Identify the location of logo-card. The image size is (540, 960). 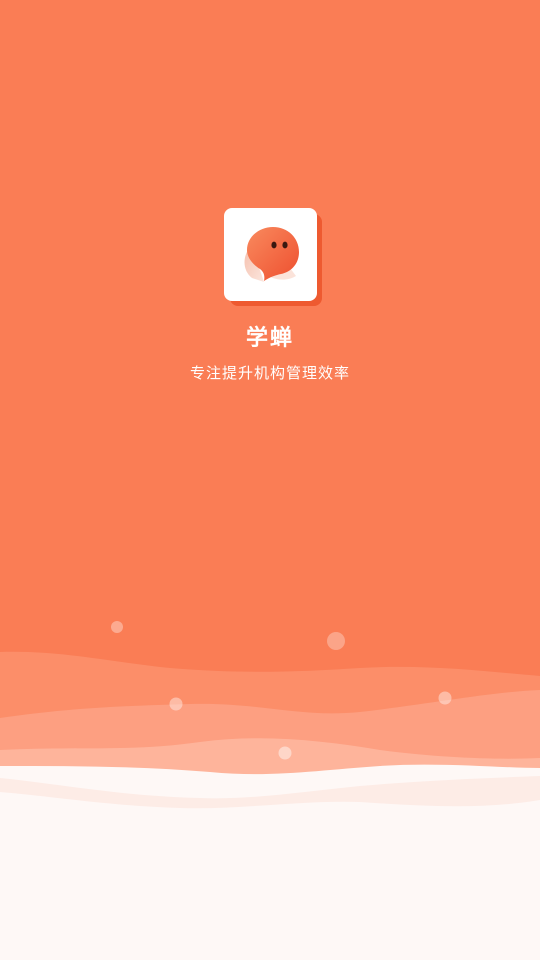
(270, 254).